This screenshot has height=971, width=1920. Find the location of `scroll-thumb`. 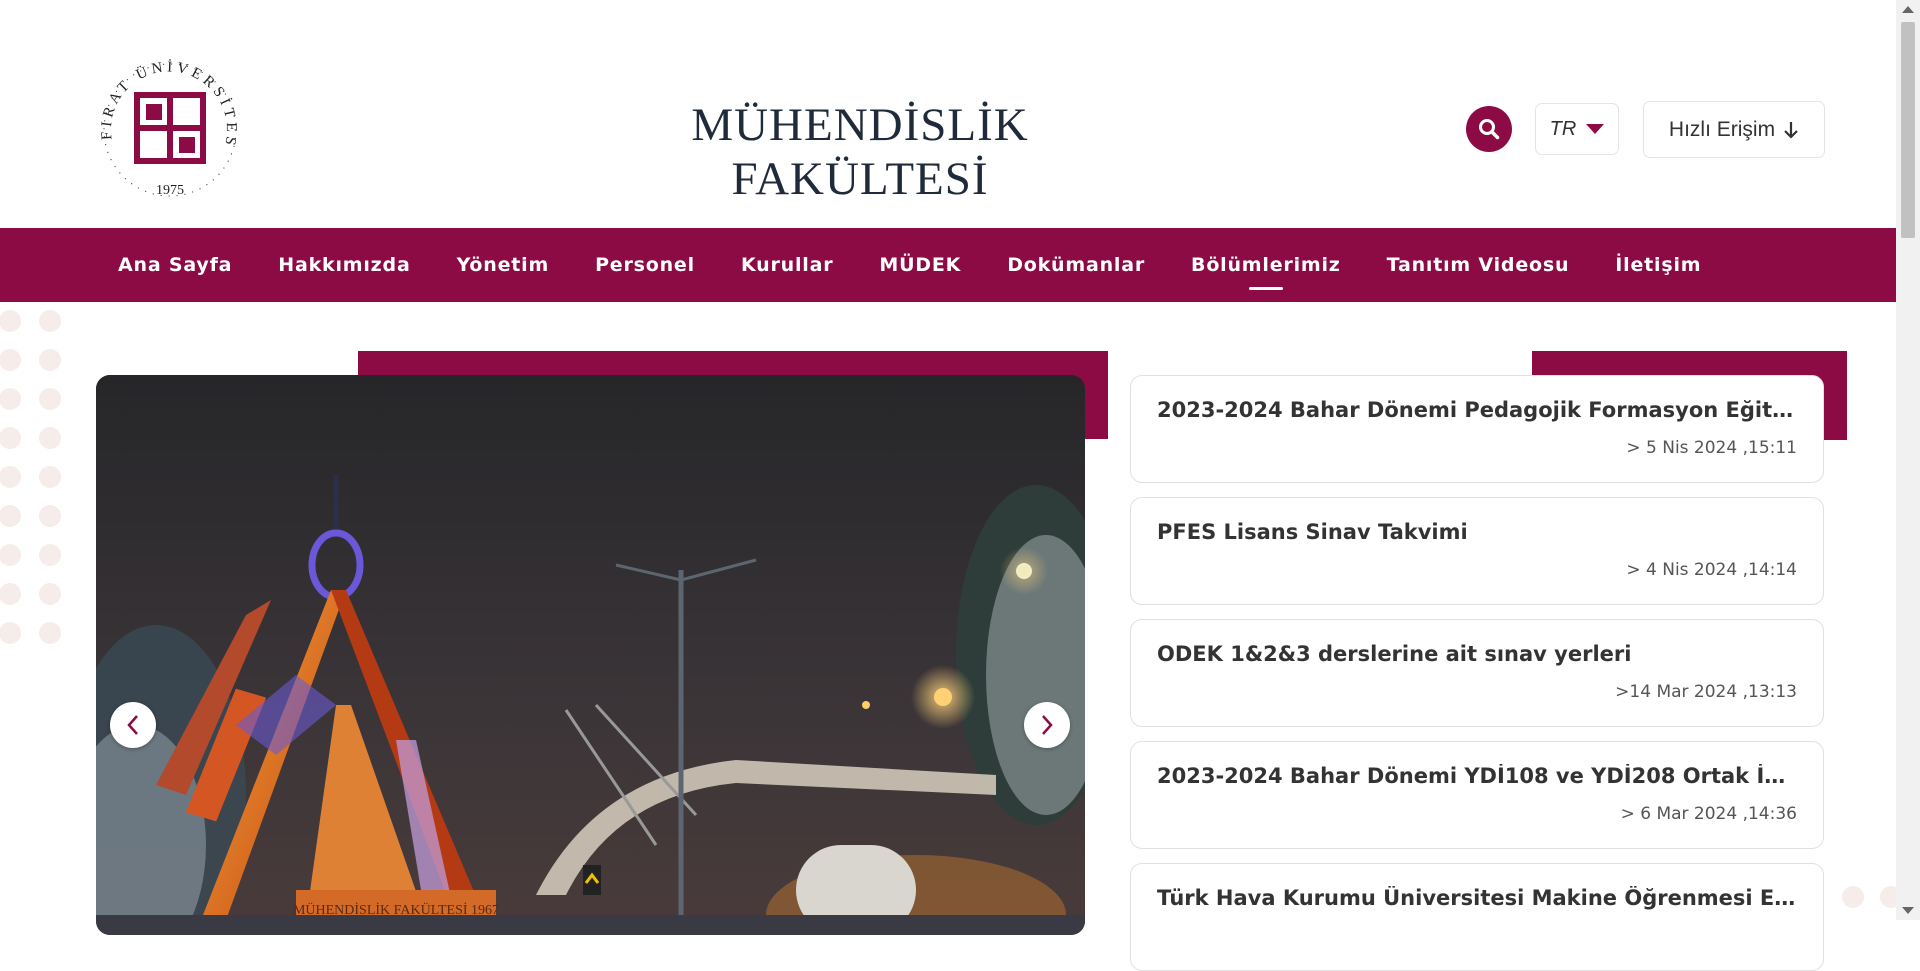

scroll-thumb is located at coordinates (1908, 130).